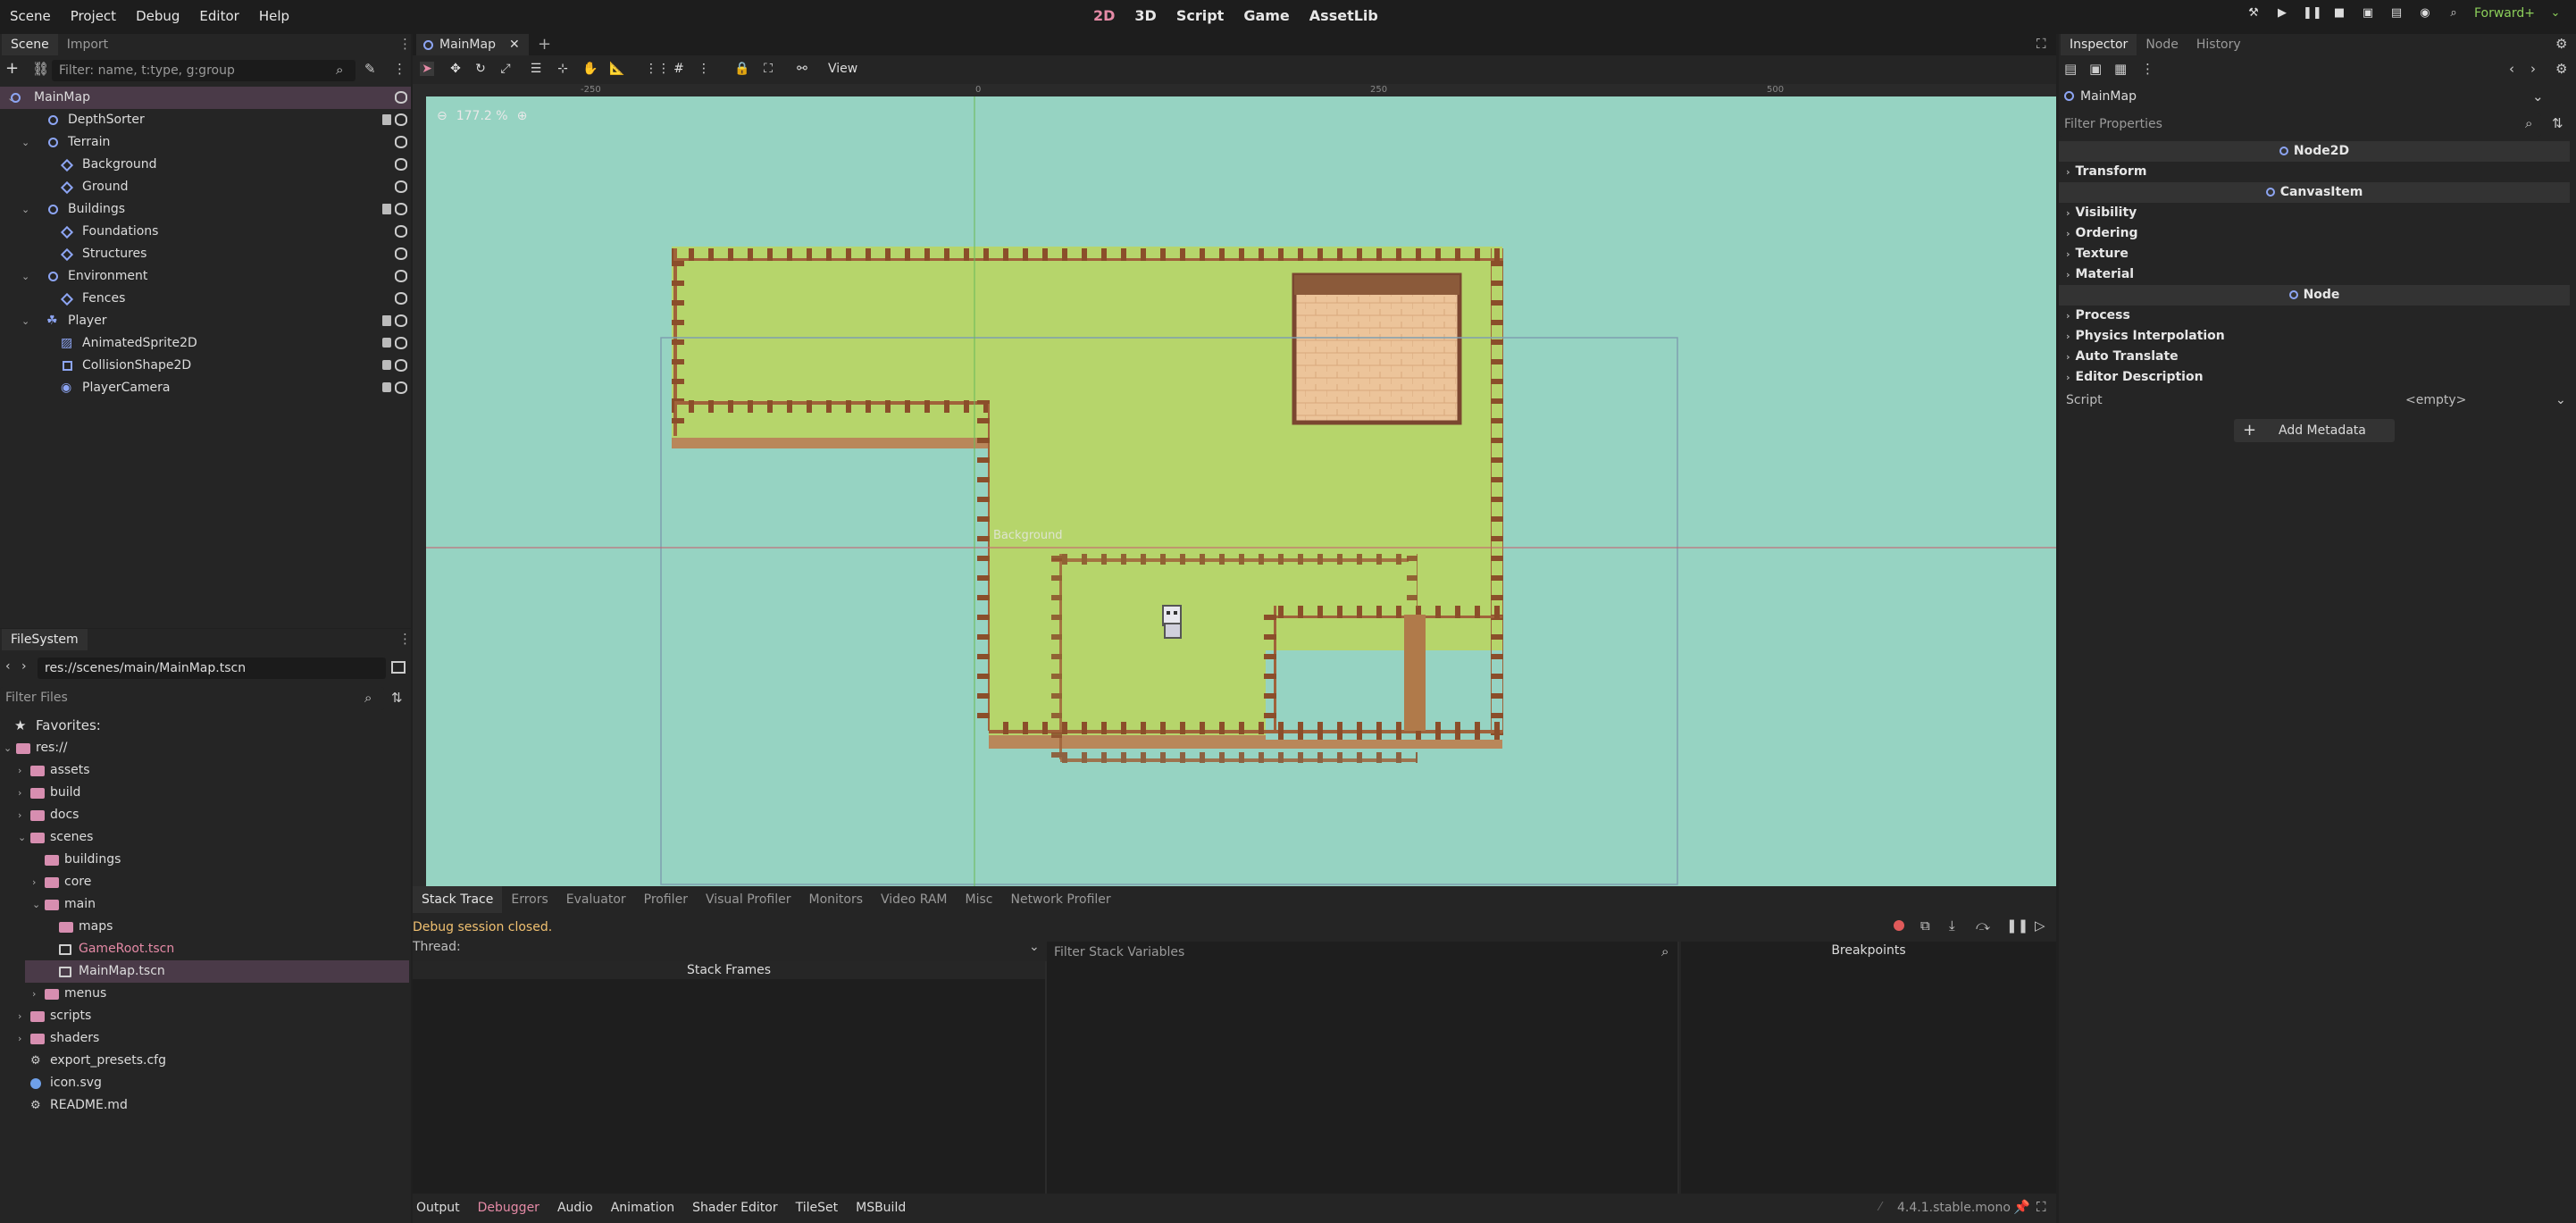 The height and width of the screenshot is (1223, 2576). Describe the element at coordinates (2314, 400) in the screenshot. I see `script-property: Script <empty> ⌄` at that location.